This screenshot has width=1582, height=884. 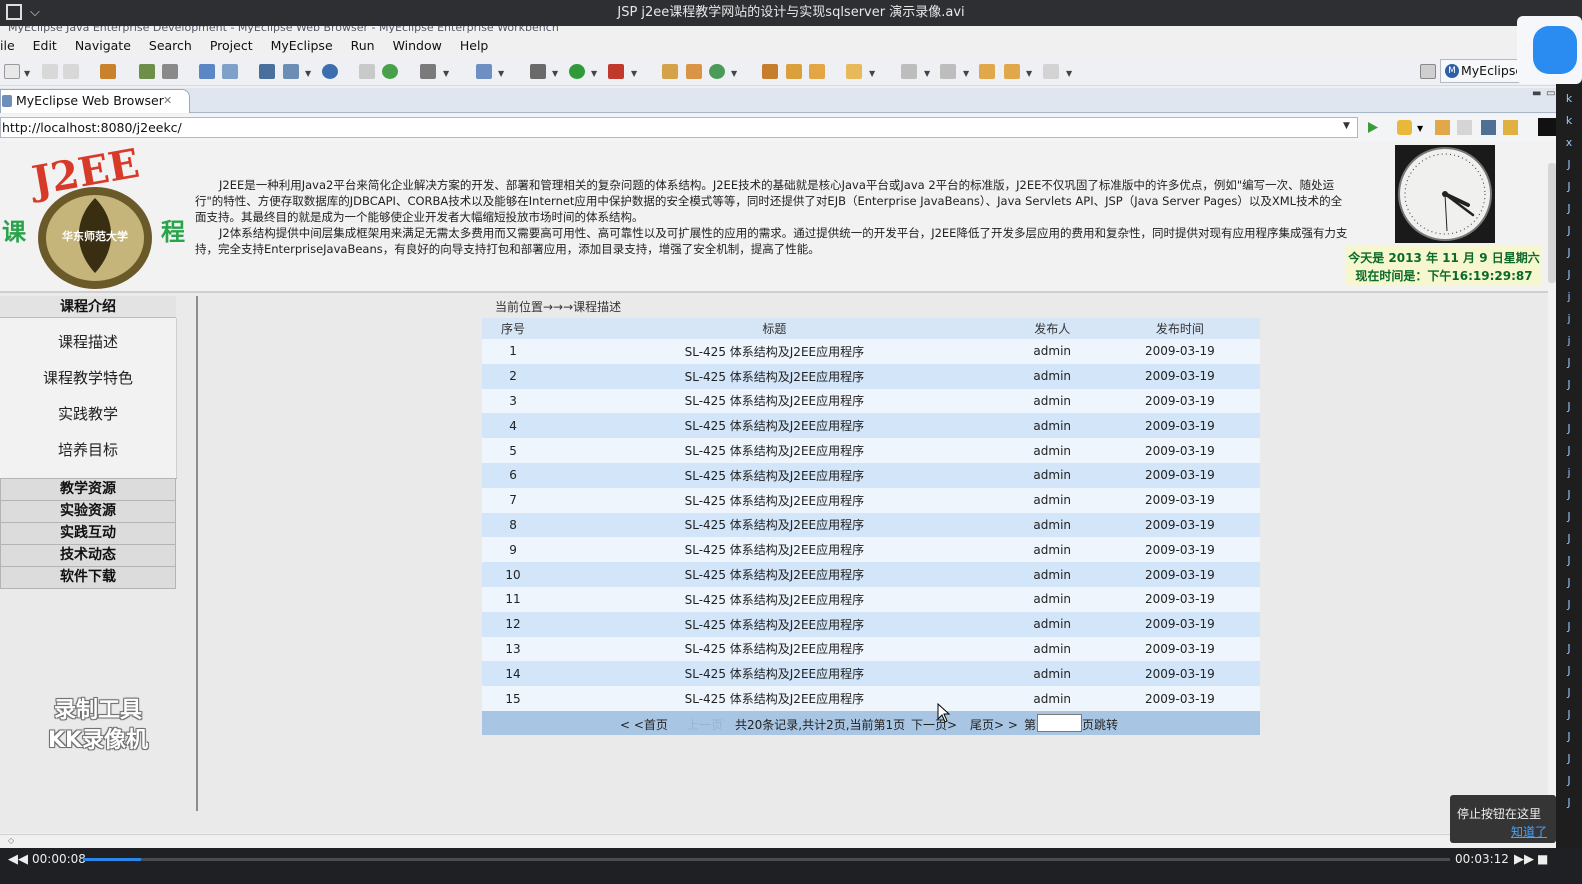 What do you see at coordinates (167, 101) in the screenshot?
I see `close-icon: ✕` at bounding box center [167, 101].